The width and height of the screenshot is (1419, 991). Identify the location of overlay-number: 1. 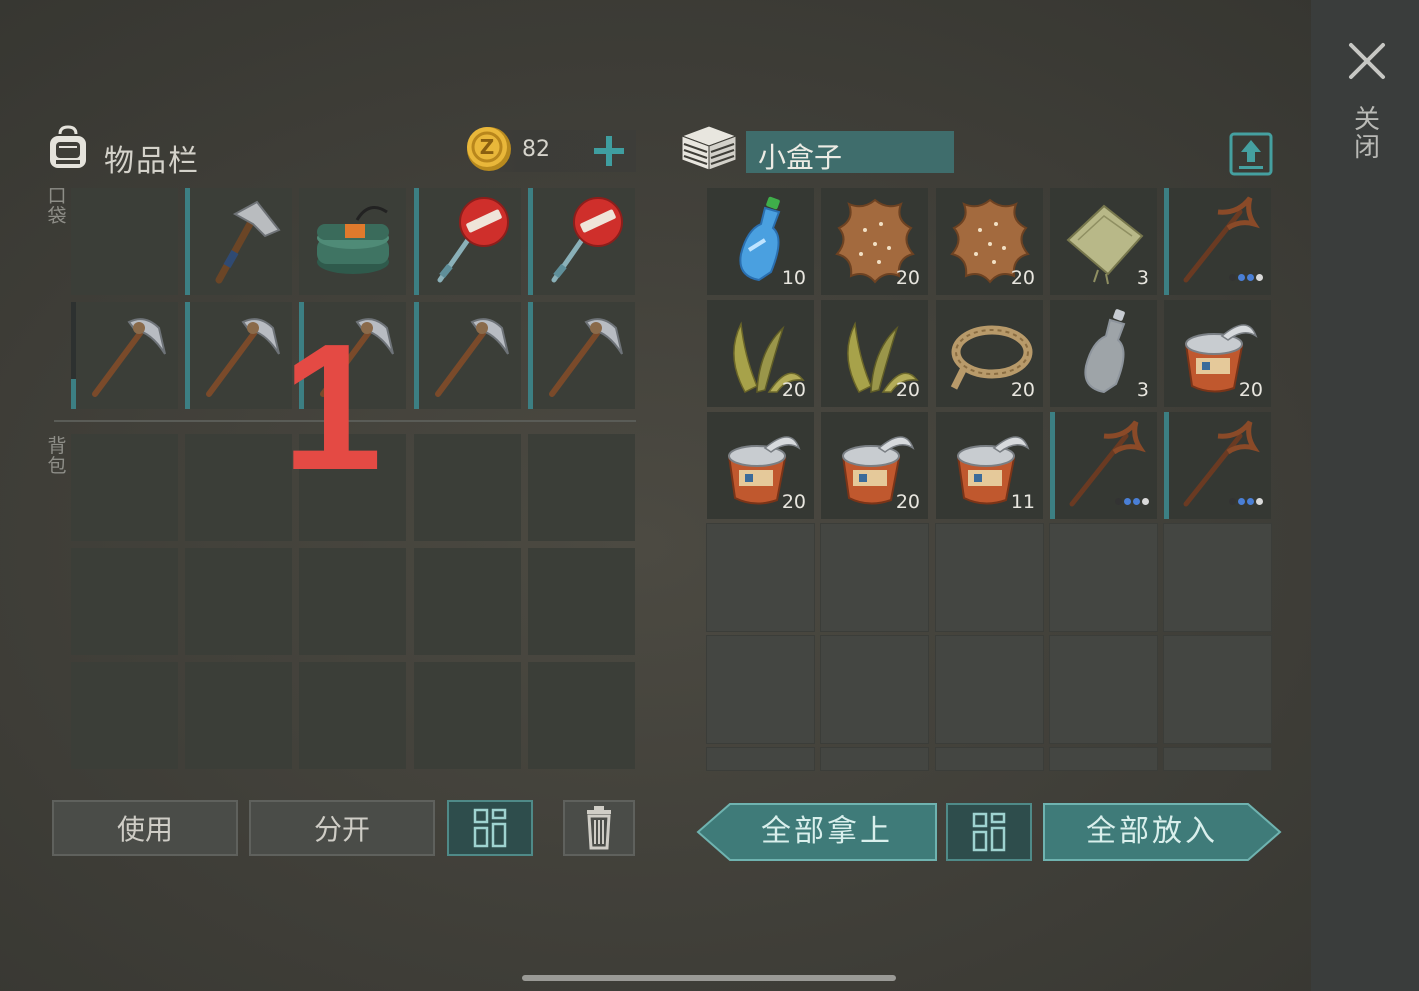
(332, 407).